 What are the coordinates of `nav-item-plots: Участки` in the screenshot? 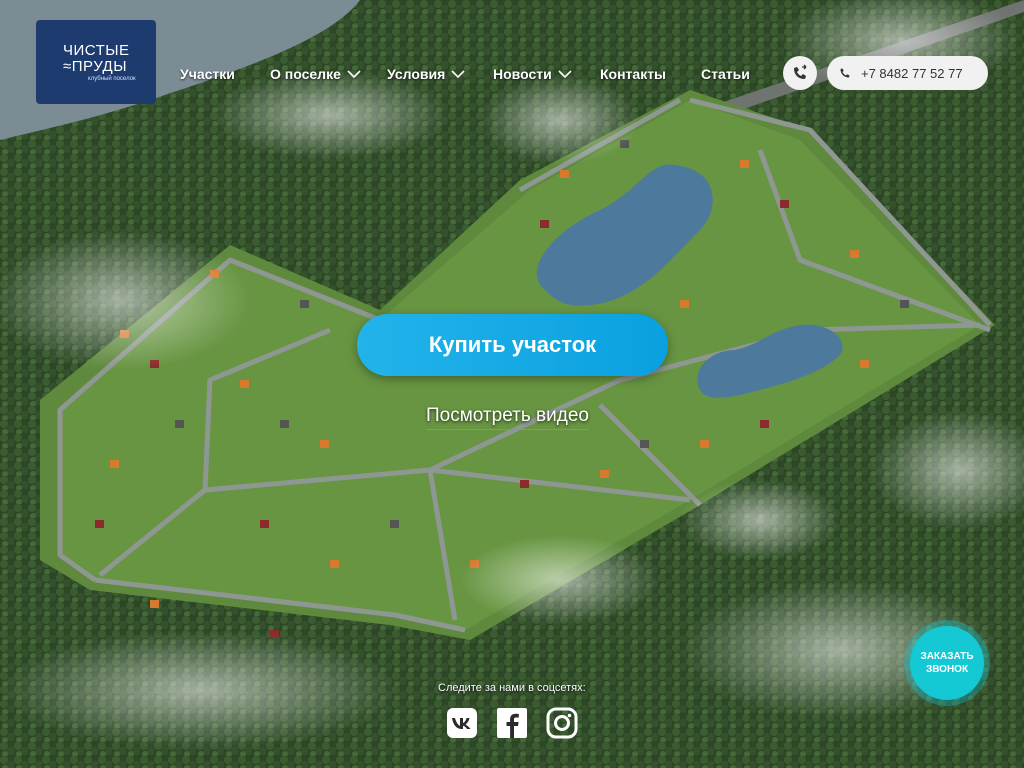 It's located at (207, 74).